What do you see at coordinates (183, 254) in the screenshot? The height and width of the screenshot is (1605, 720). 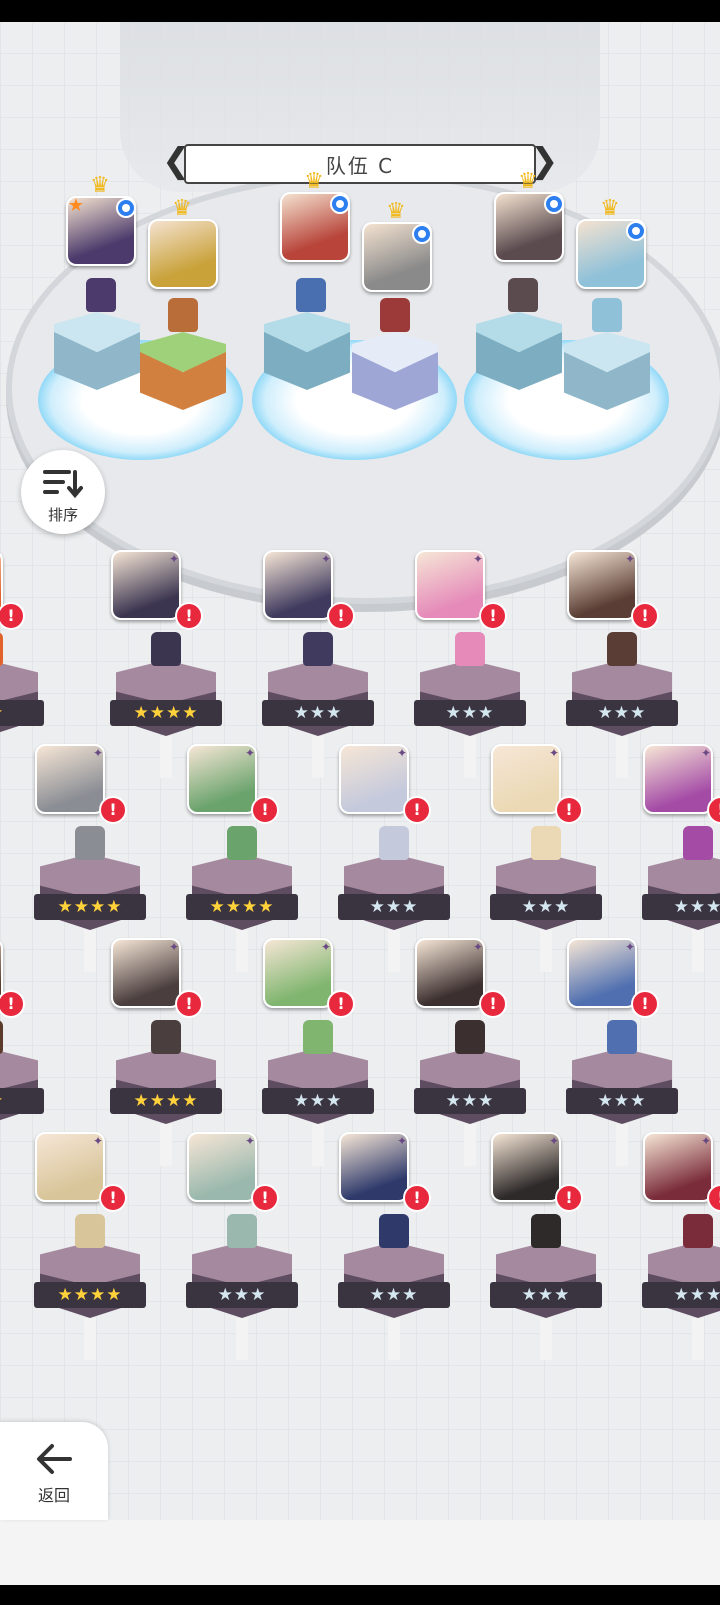 I see `lineup-hero-portrait` at bounding box center [183, 254].